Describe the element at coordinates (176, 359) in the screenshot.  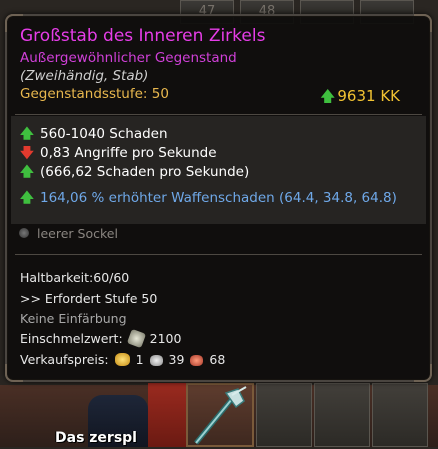
I see `sell-silver: 39` at that location.